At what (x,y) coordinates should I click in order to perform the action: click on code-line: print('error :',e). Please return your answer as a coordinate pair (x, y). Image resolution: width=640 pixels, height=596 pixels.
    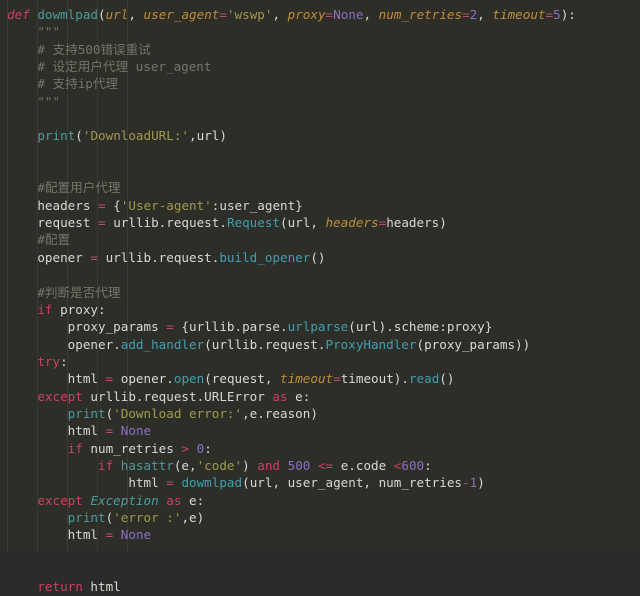
    Looking at the image, I should click on (320, 517).